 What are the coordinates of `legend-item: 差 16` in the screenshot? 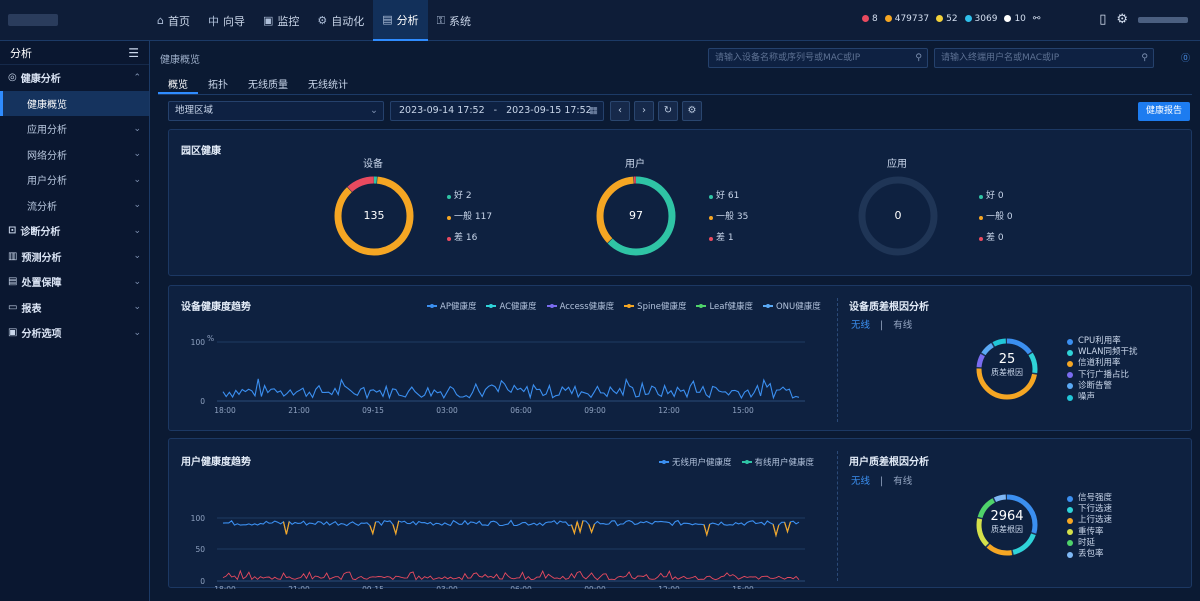 It's located at (469, 238).